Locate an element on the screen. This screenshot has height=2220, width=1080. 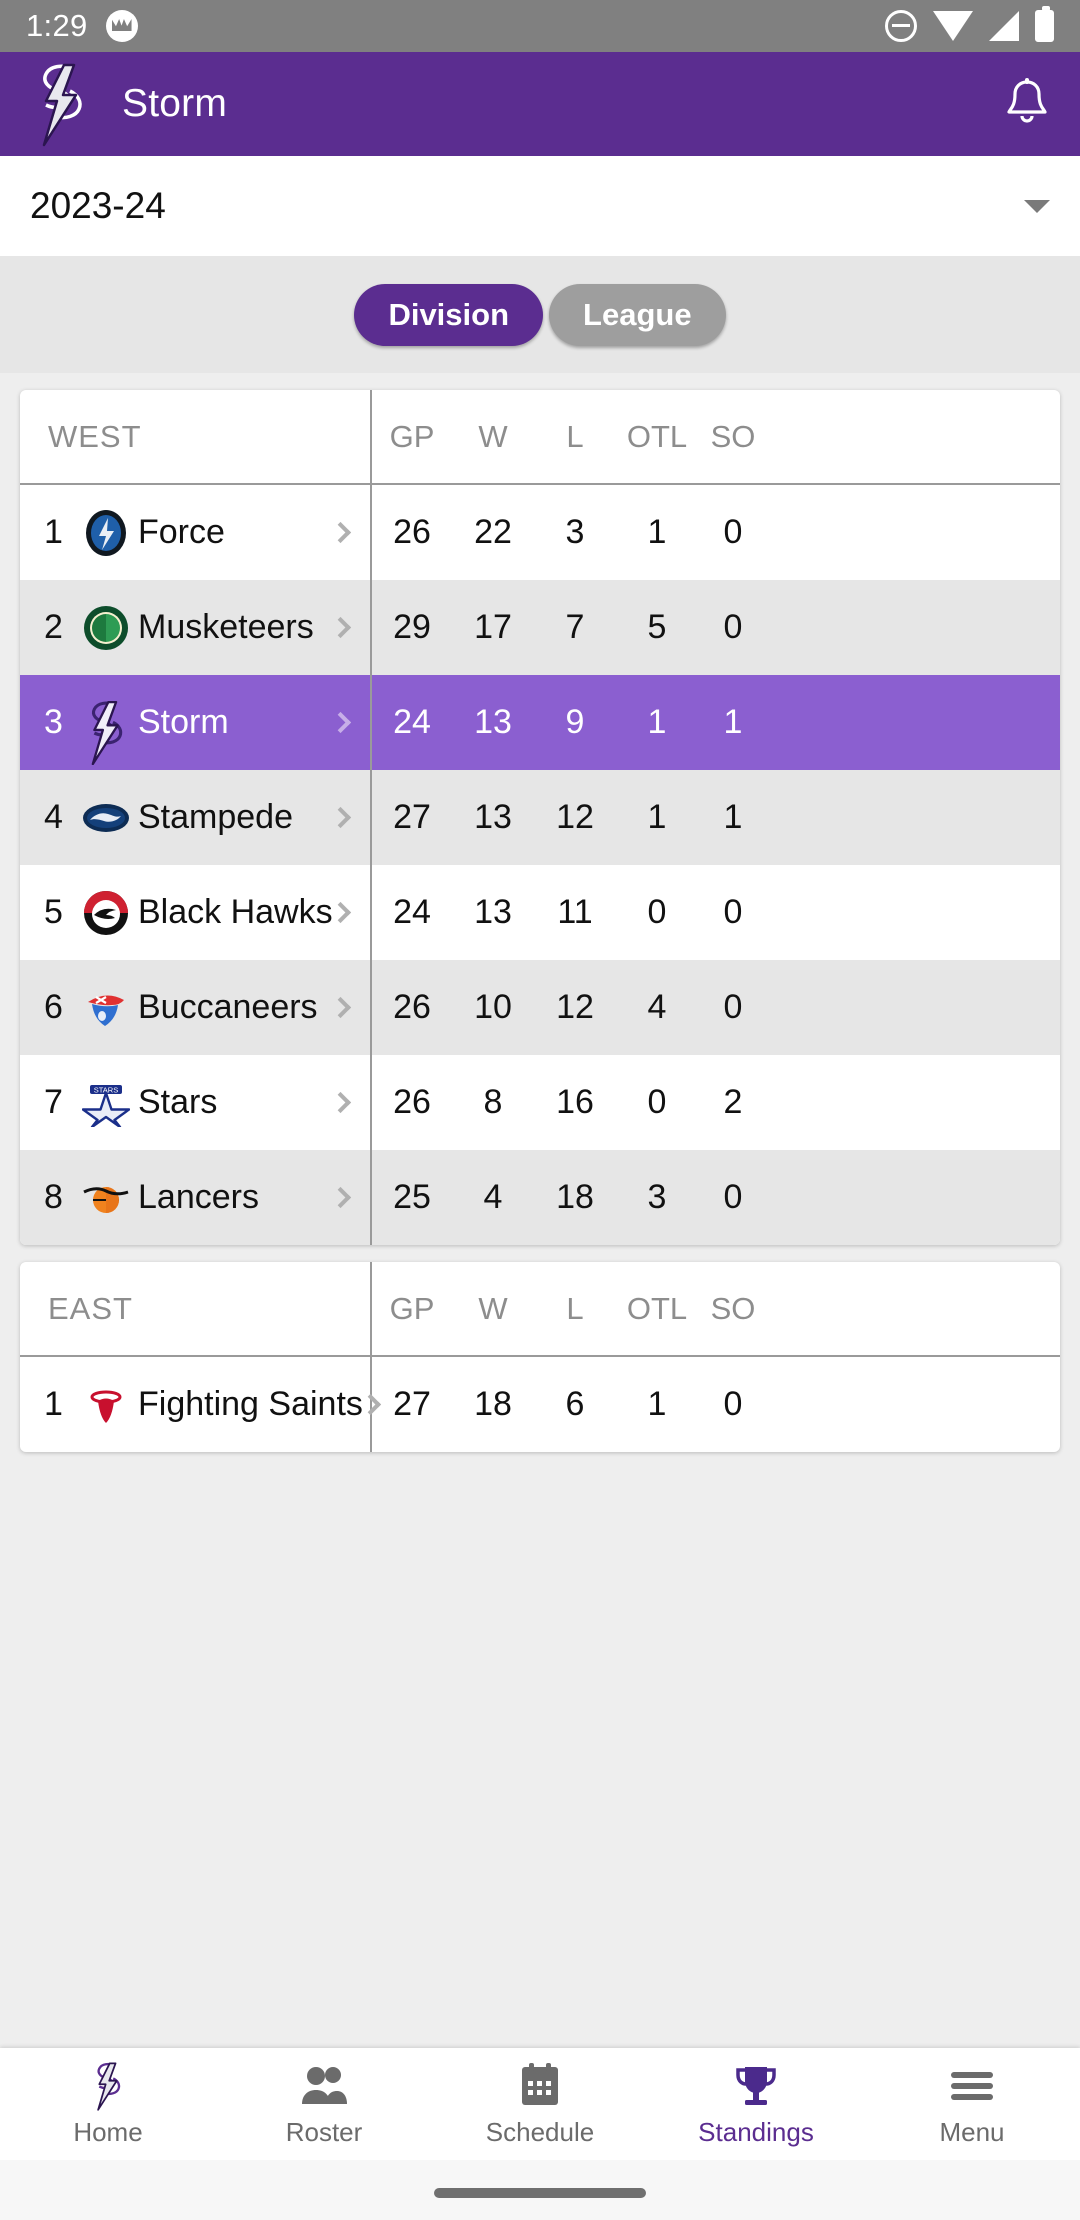
season-value: 2023-24 is located at coordinates (98, 205).